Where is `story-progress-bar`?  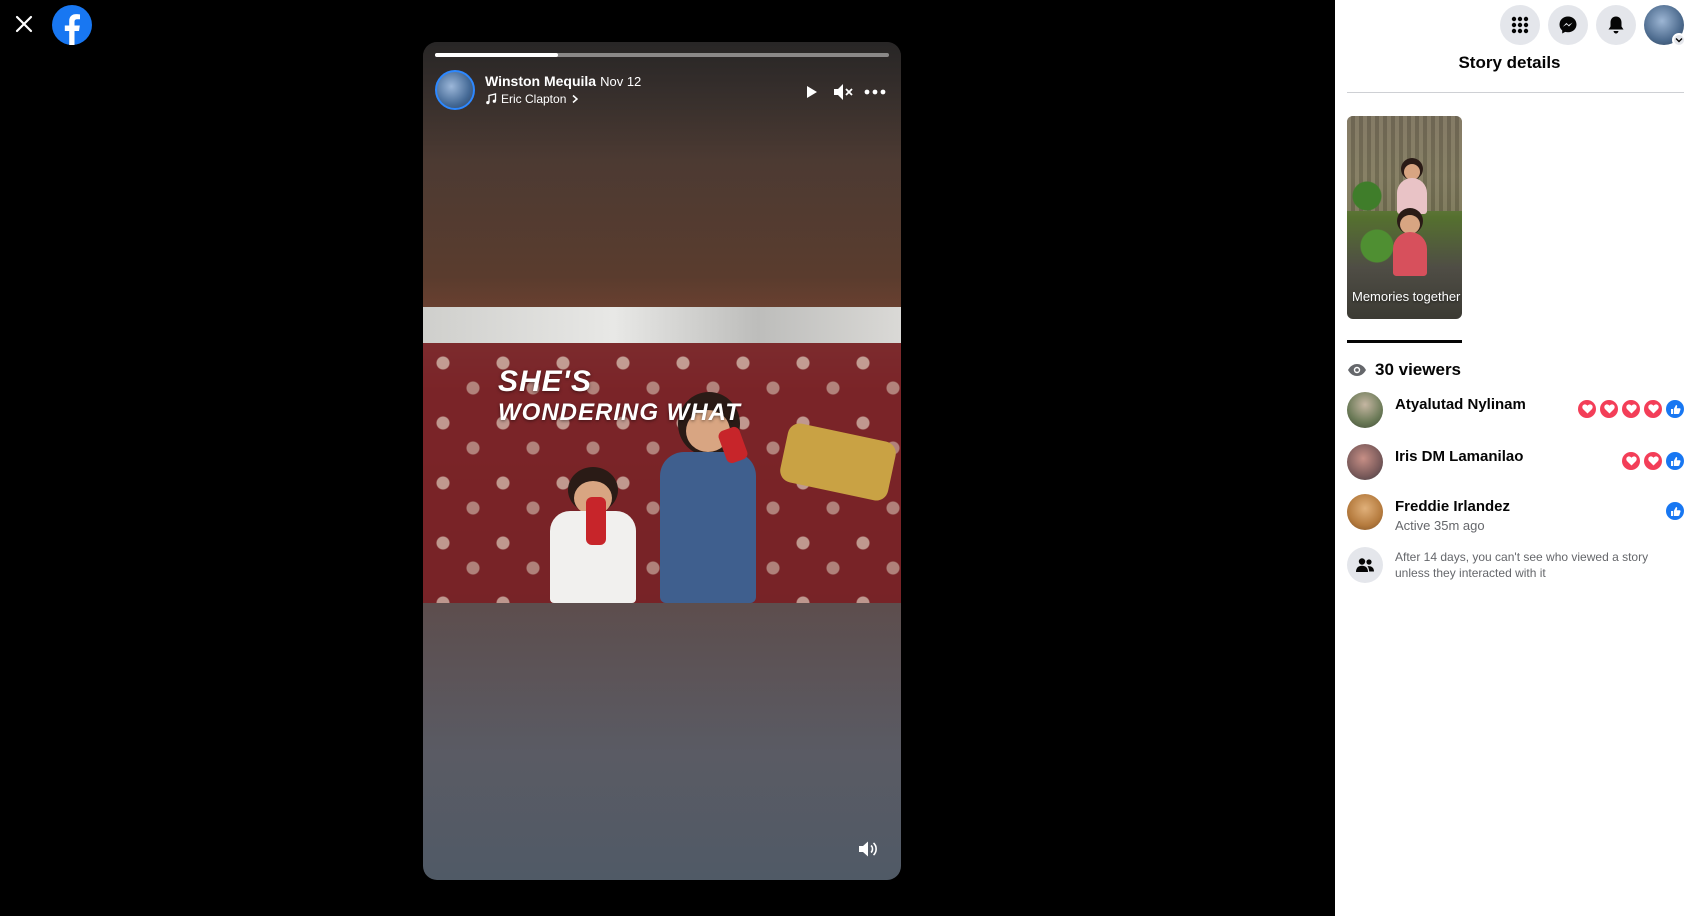 story-progress-bar is located at coordinates (662, 55).